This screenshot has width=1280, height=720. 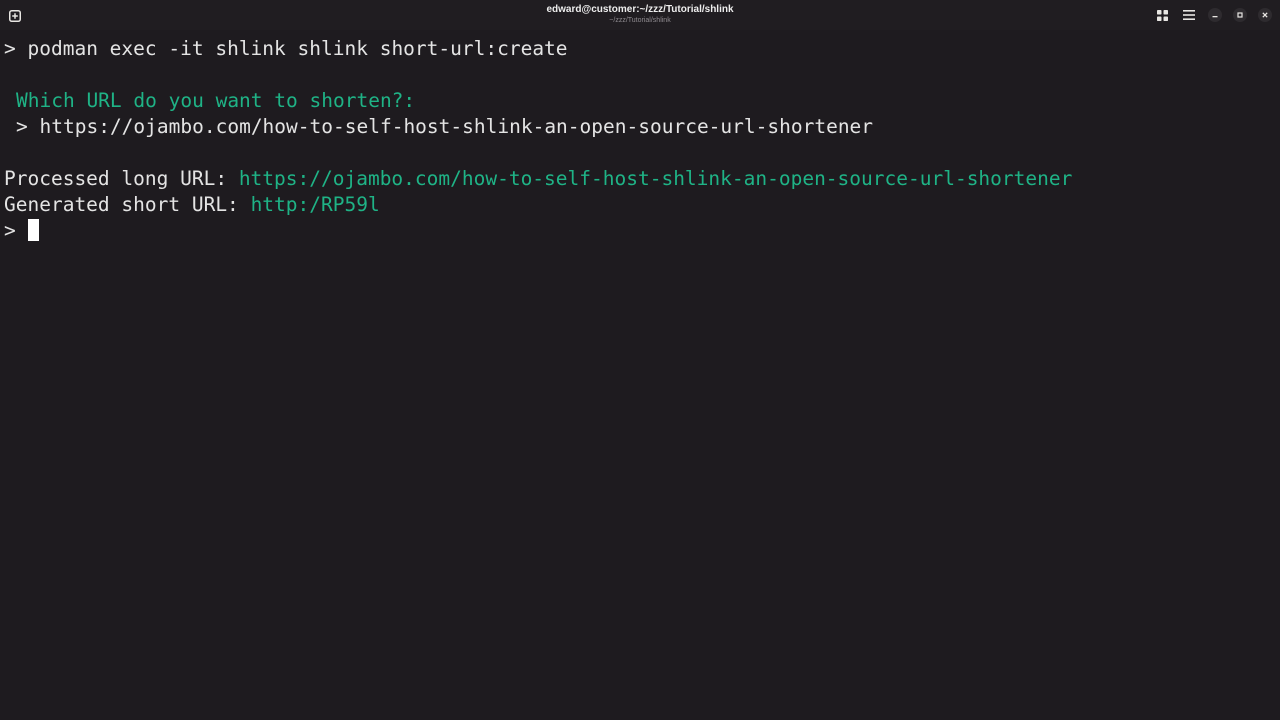 I want to click on new-tab-icon, so click(x=15, y=15).